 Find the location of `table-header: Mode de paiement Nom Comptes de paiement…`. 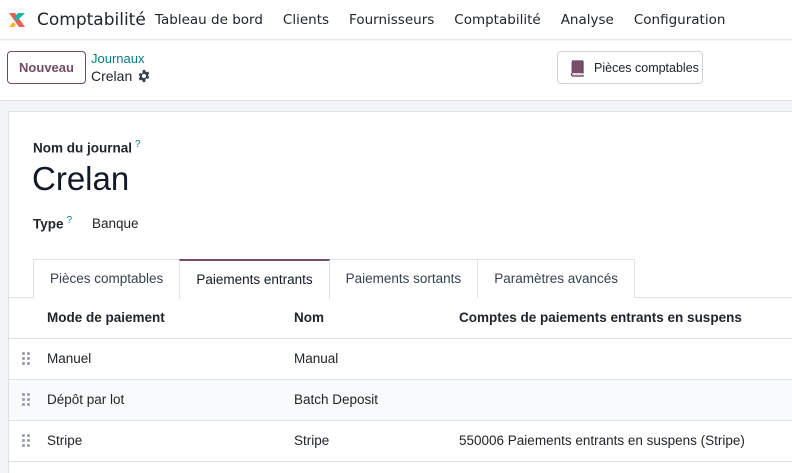

table-header: Mode de paiement Nom Comptes de paiement… is located at coordinates (400, 318).